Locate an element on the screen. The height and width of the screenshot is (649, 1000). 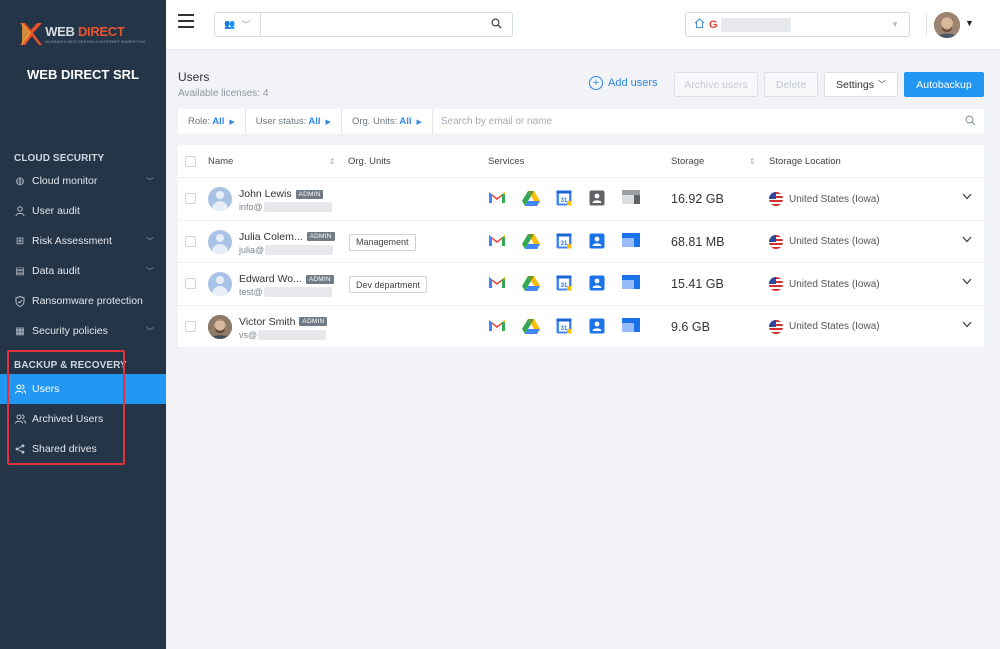
admin-badge: ADMIN is located at coordinates (320, 236).